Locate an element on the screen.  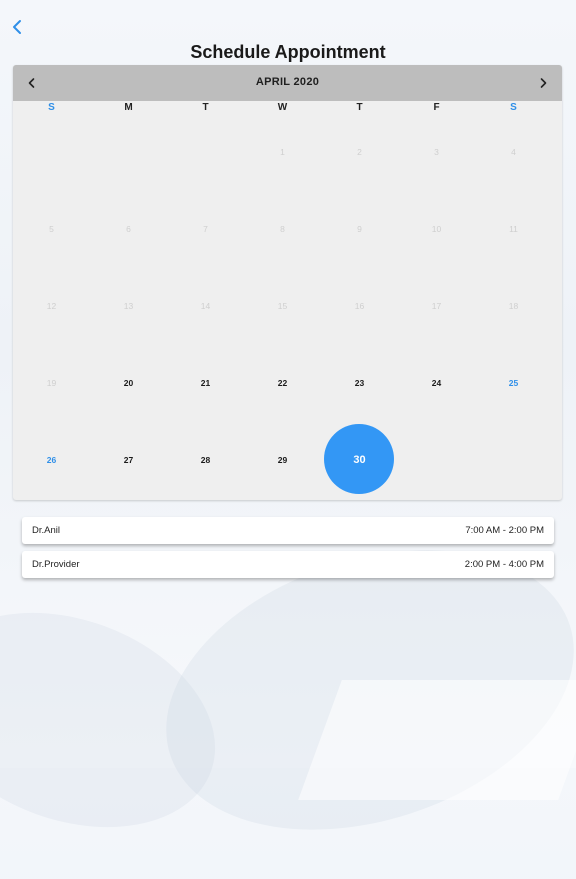
day-number: 5 is located at coordinates (51, 228).